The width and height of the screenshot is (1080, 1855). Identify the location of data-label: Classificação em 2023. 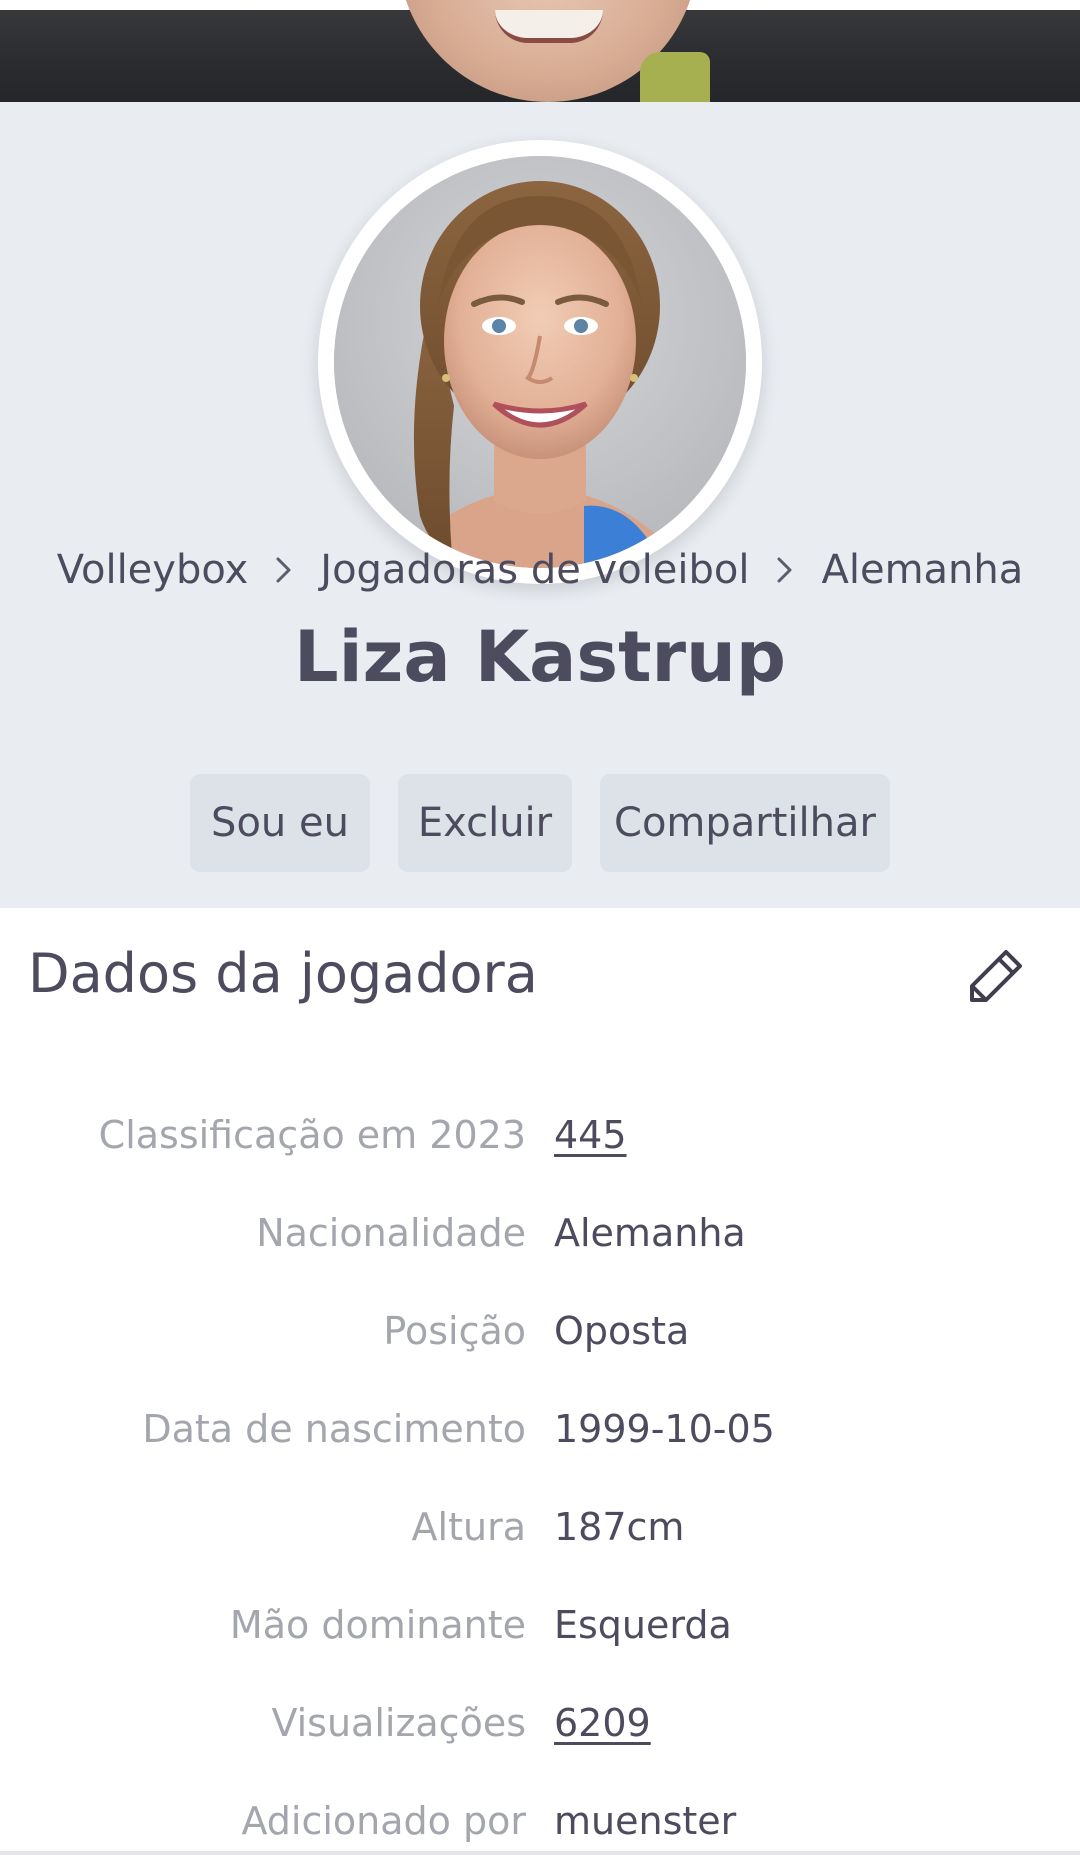
(312, 1135).